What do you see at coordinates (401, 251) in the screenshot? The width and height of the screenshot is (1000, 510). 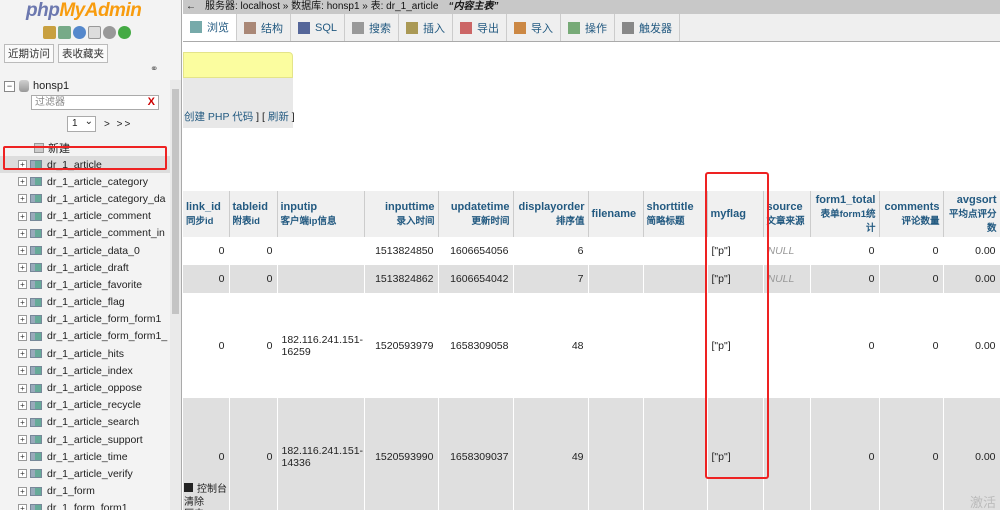 I see `cell-inputtime: 1513824850` at bounding box center [401, 251].